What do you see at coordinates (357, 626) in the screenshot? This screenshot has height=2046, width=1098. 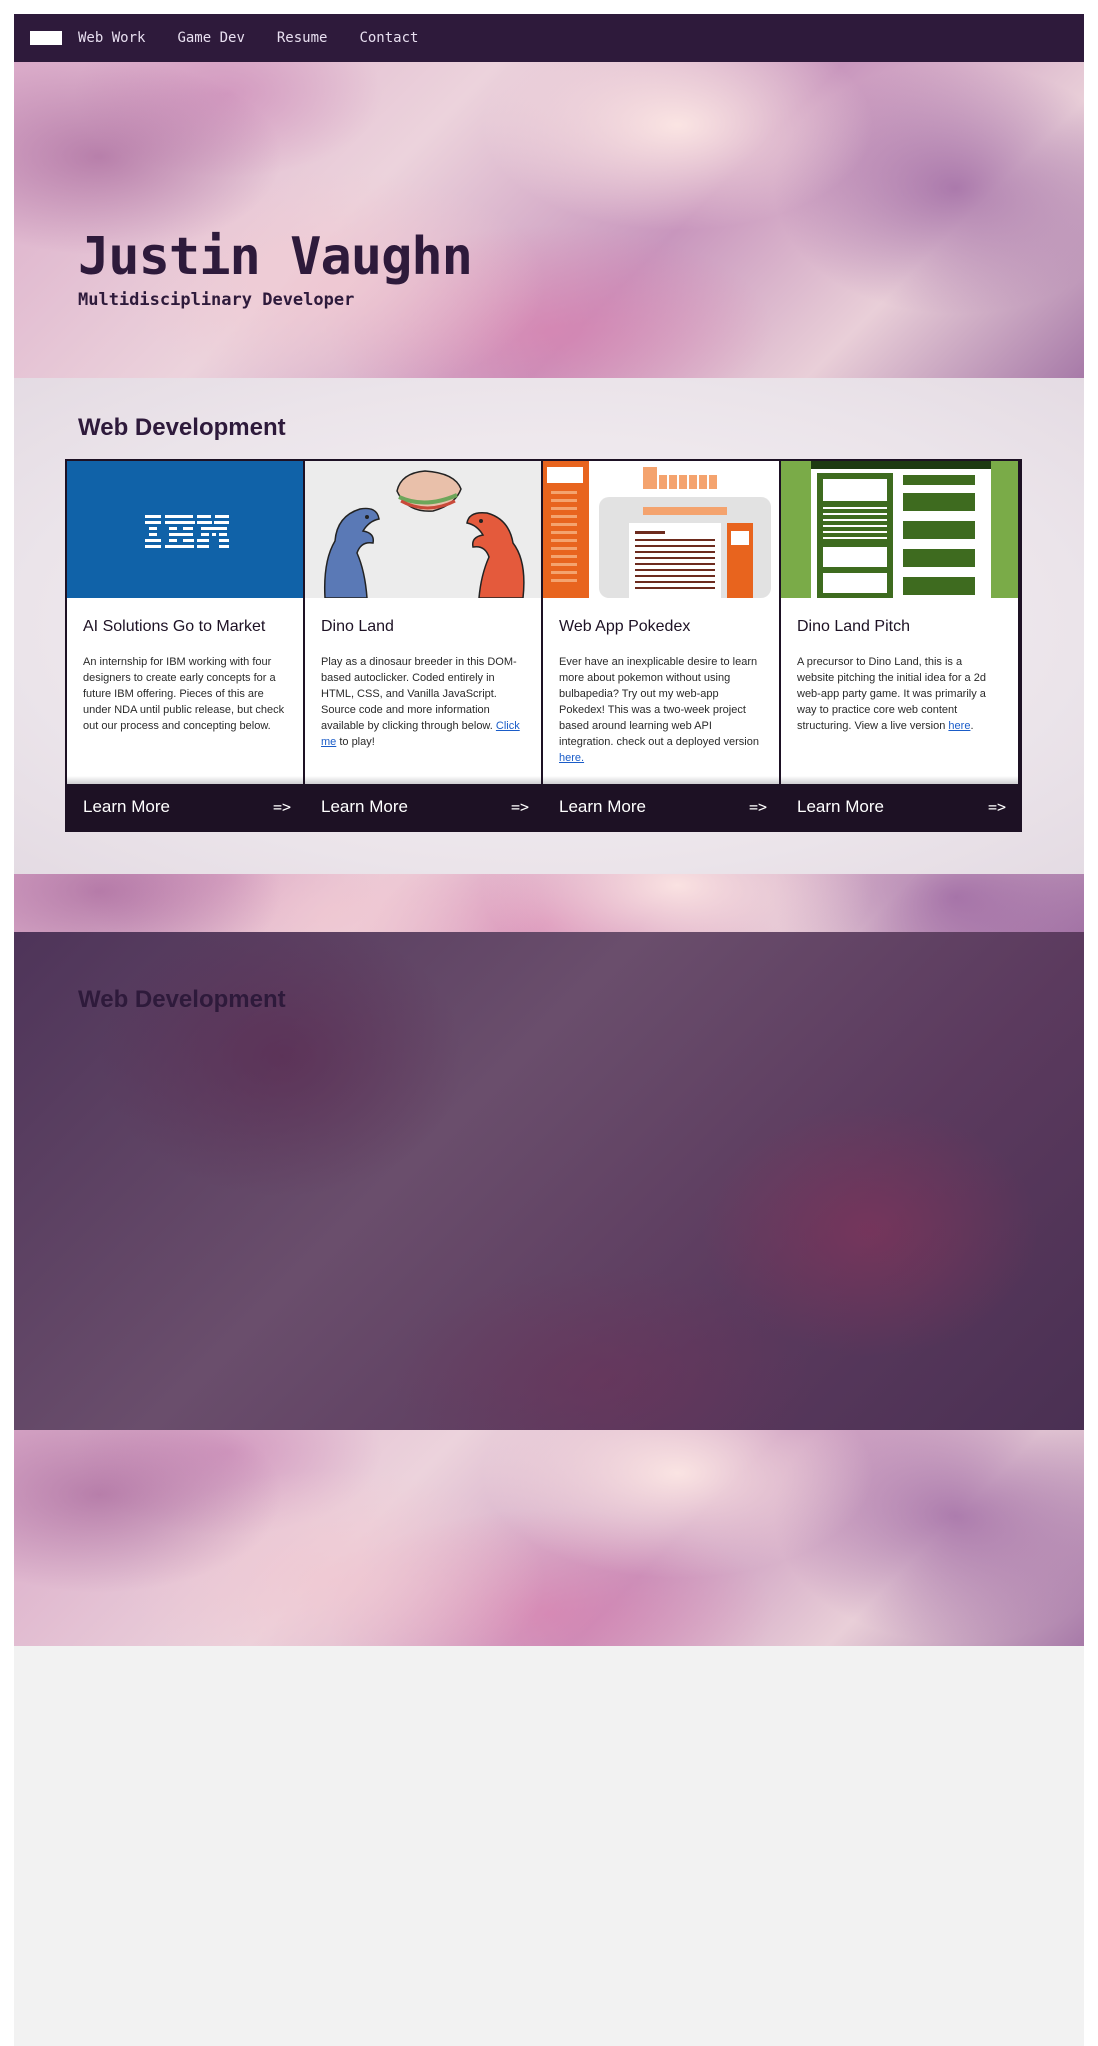 I see `card-title: Dino Land` at bounding box center [357, 626].